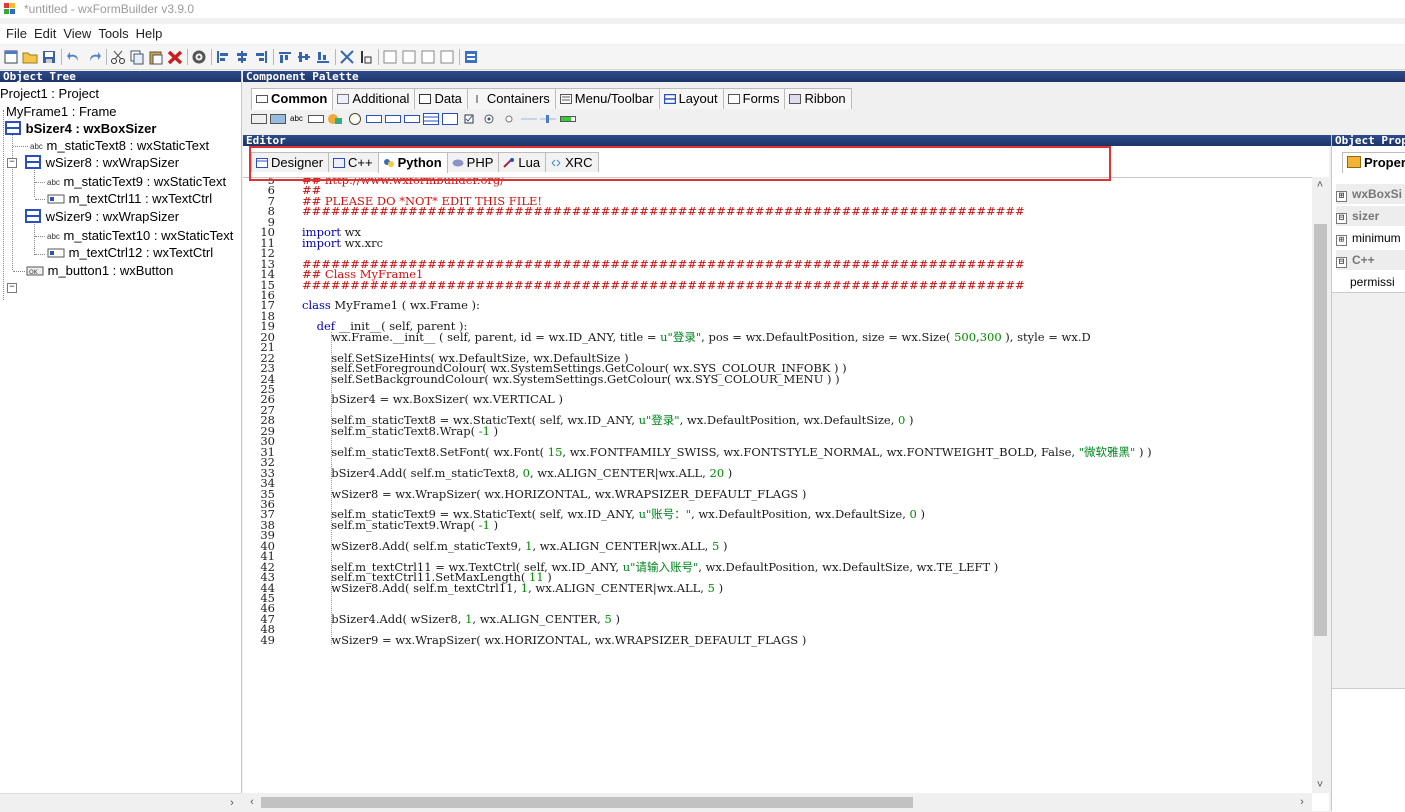 The height and width of the screenshot is (812, 1405). What do you see at coordinates (252, 802) in the screenshot?
I see `scroll-left-icon: ‹` at bounding box center [252, 802].